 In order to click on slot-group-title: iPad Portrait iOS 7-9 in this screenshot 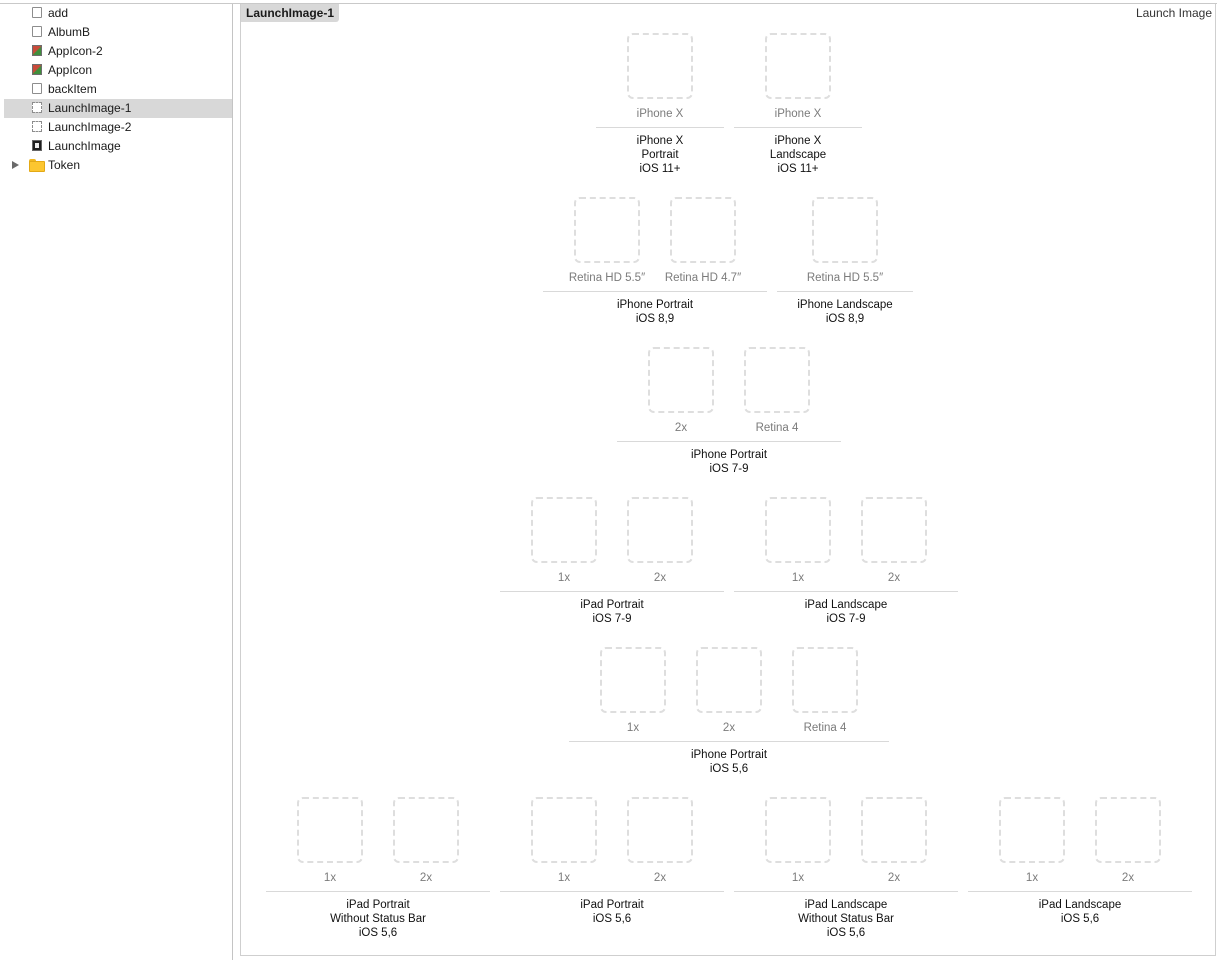, I will do `click(612, 612)`.